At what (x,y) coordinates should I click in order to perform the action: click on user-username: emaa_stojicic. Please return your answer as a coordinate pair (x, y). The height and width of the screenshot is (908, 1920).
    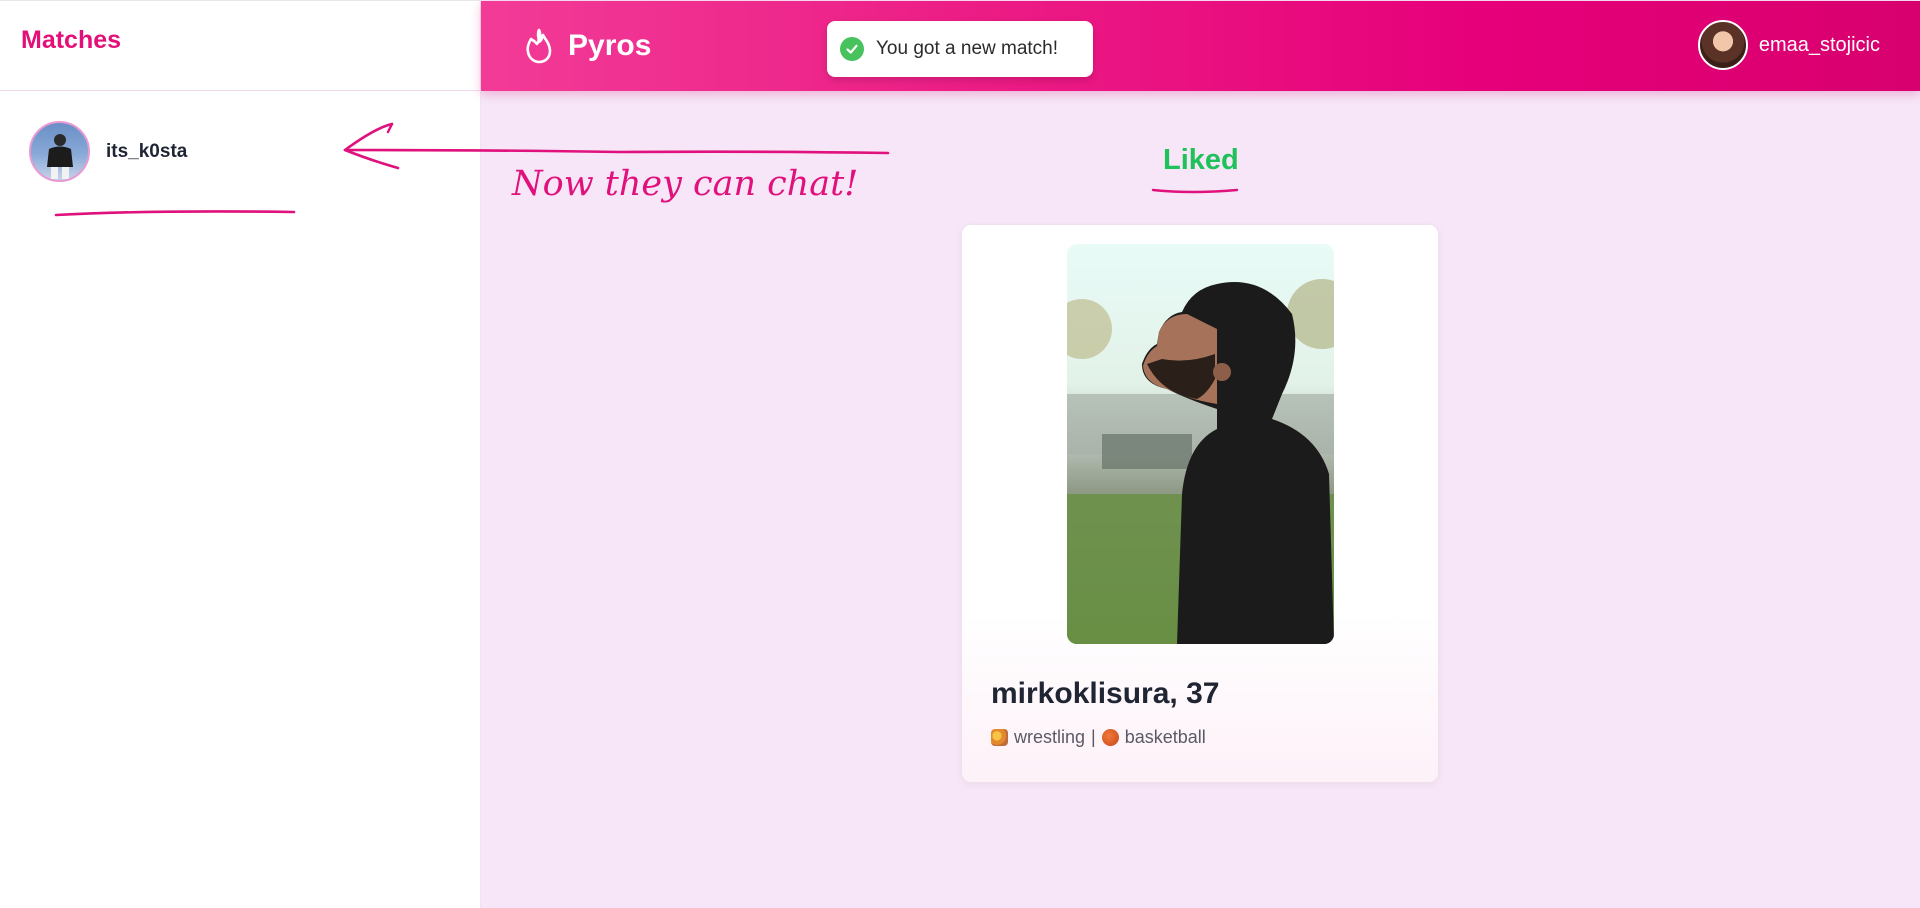
    Looking at the image, I should click on (1819, 44).